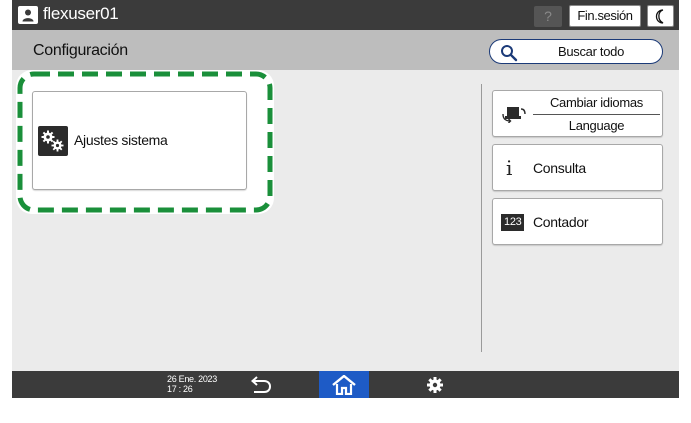 The width and height of the screenshot is (691, 423). I want to click on panel-divider, so click(481, 218).